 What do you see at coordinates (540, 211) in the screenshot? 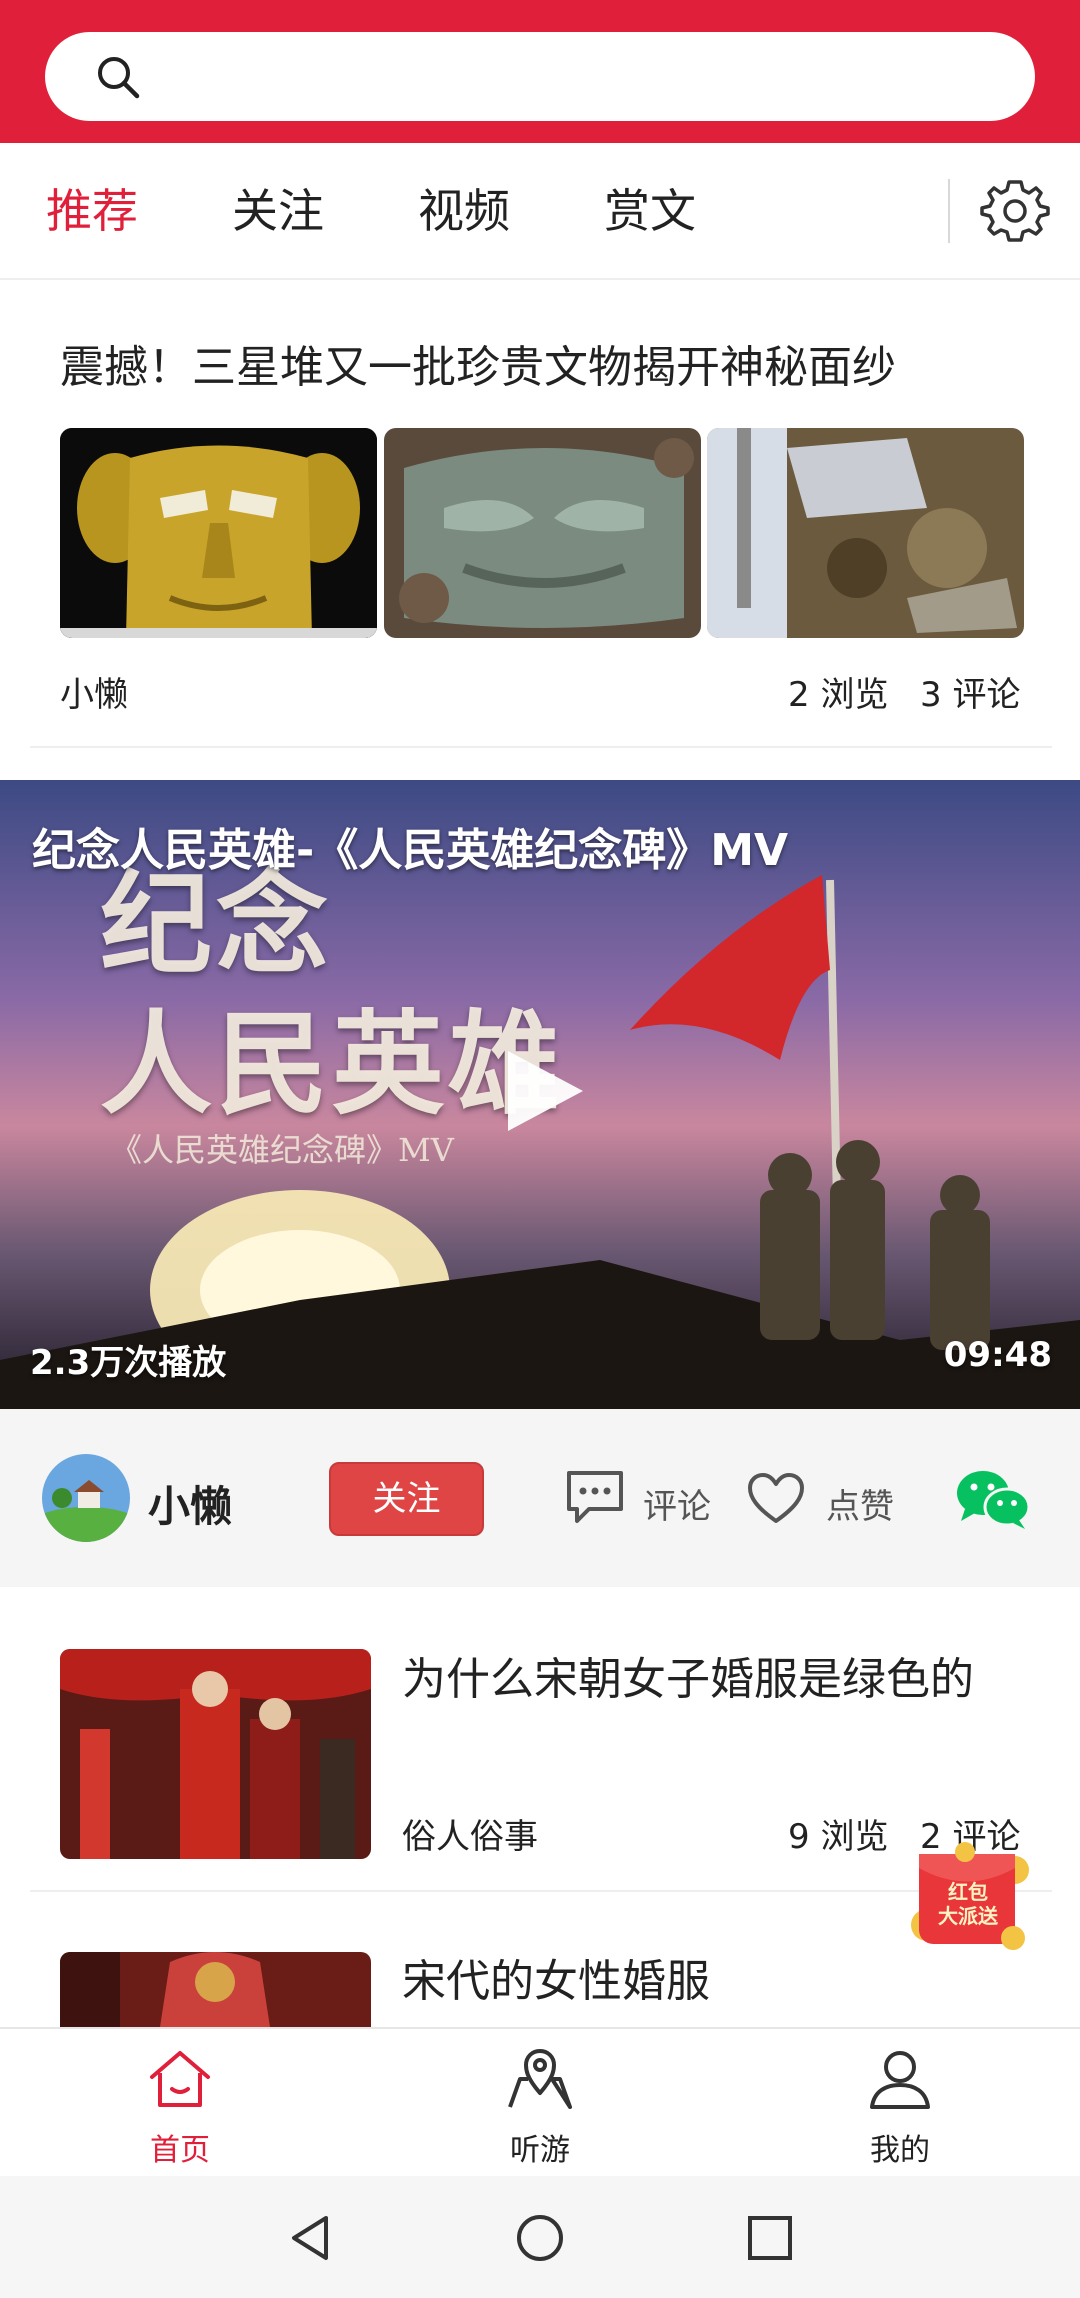
I see `category-tabs: 推荐 关注 视频 赏文` at bounding box center [540, 211].